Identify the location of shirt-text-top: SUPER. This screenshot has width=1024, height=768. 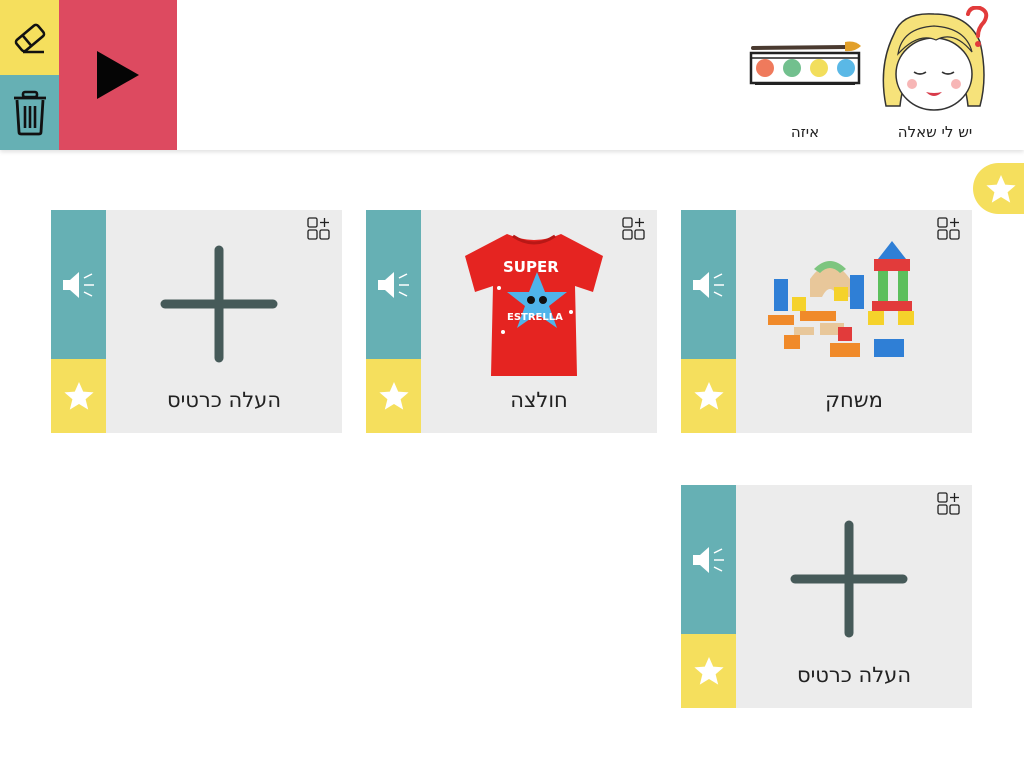
(531, 267).